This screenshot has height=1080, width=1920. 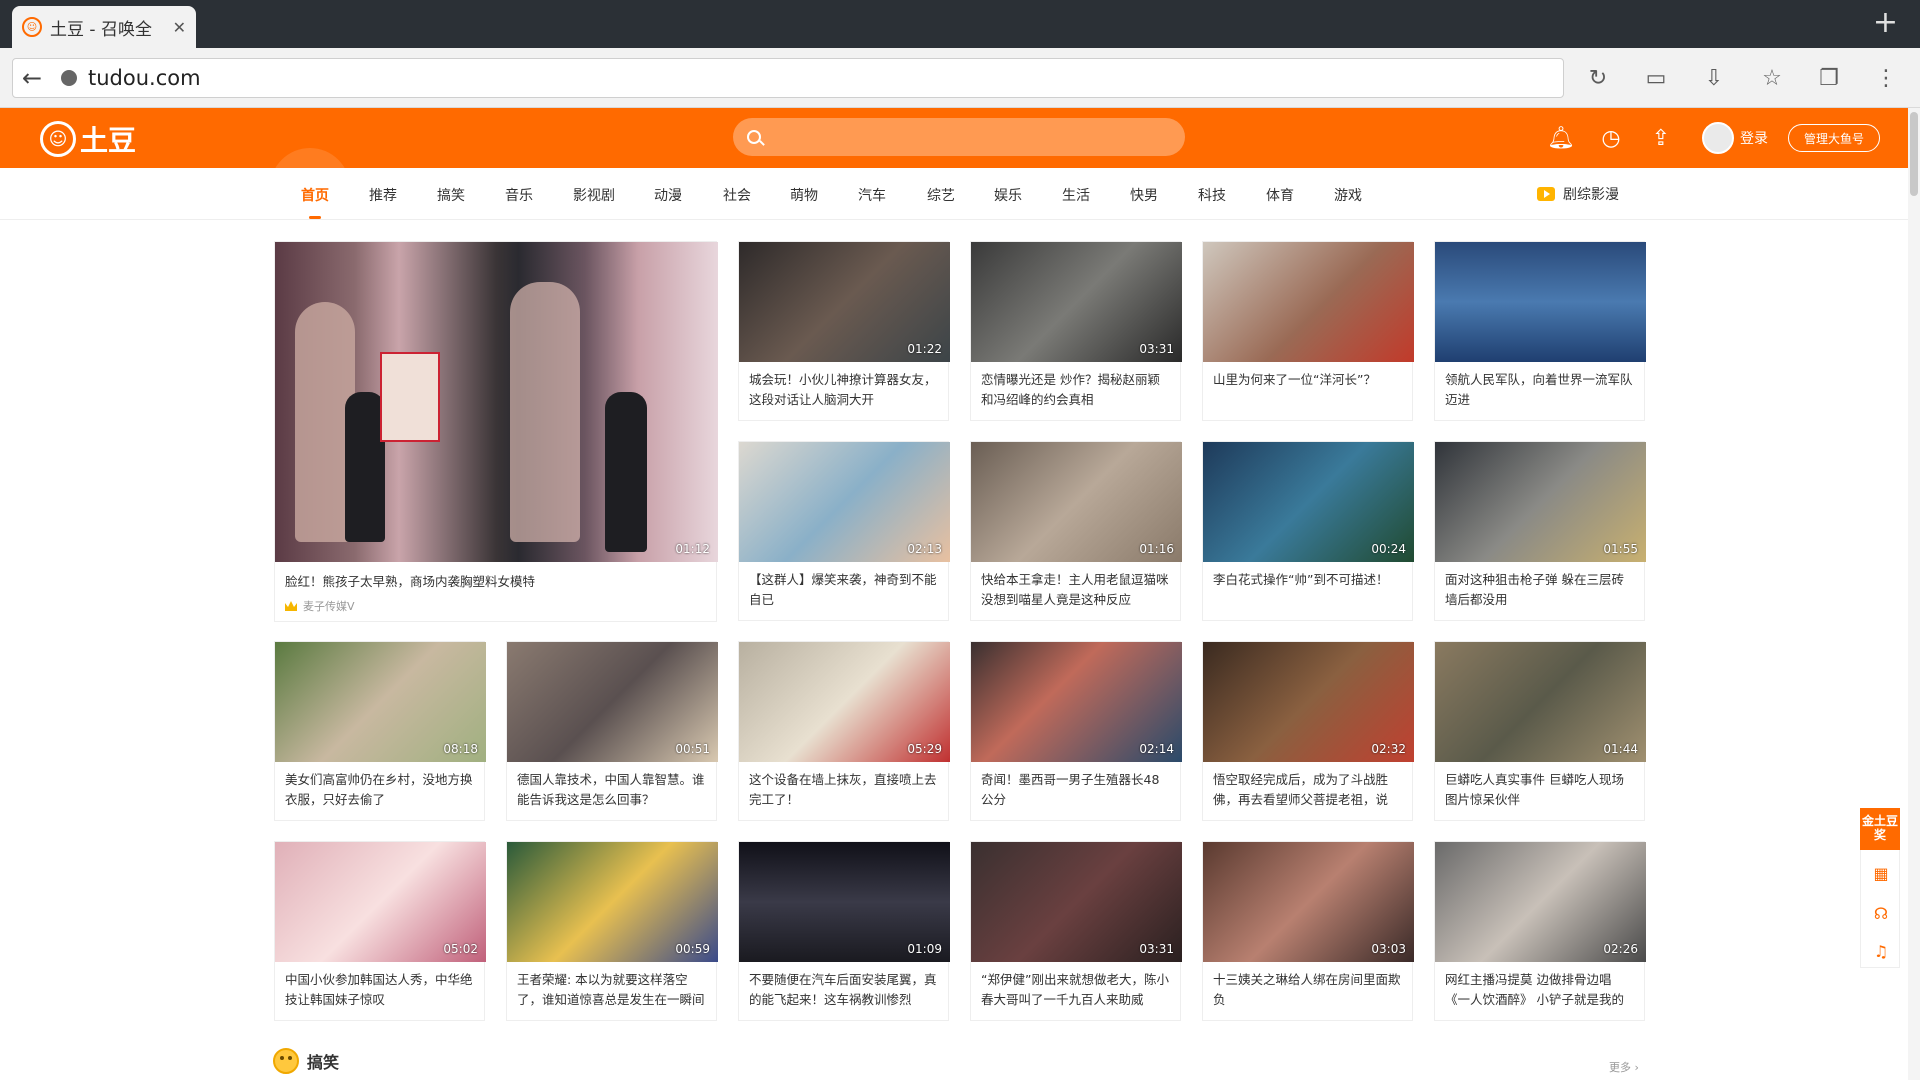 I want to click on video-thumbnail: 01:55, so click(x=1540, y=502).